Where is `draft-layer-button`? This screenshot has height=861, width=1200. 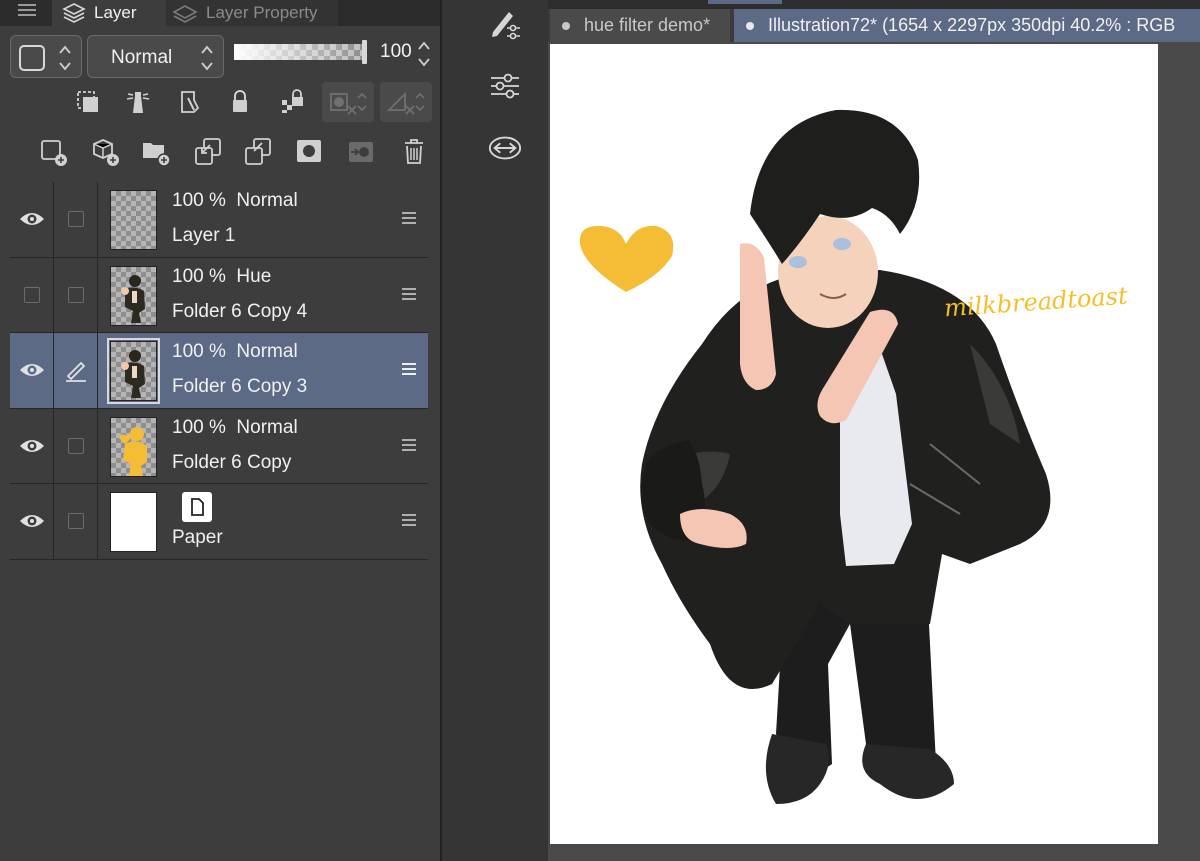 draft-layer-button is located at coordinates (190, 102).